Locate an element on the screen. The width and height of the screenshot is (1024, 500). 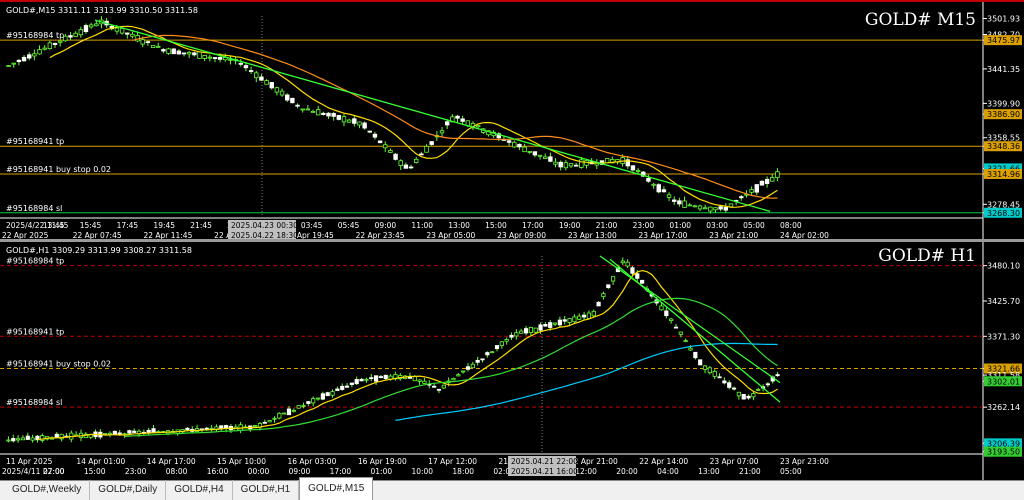
time-axis-label: 08:00 is located at coordinates (177, 471).